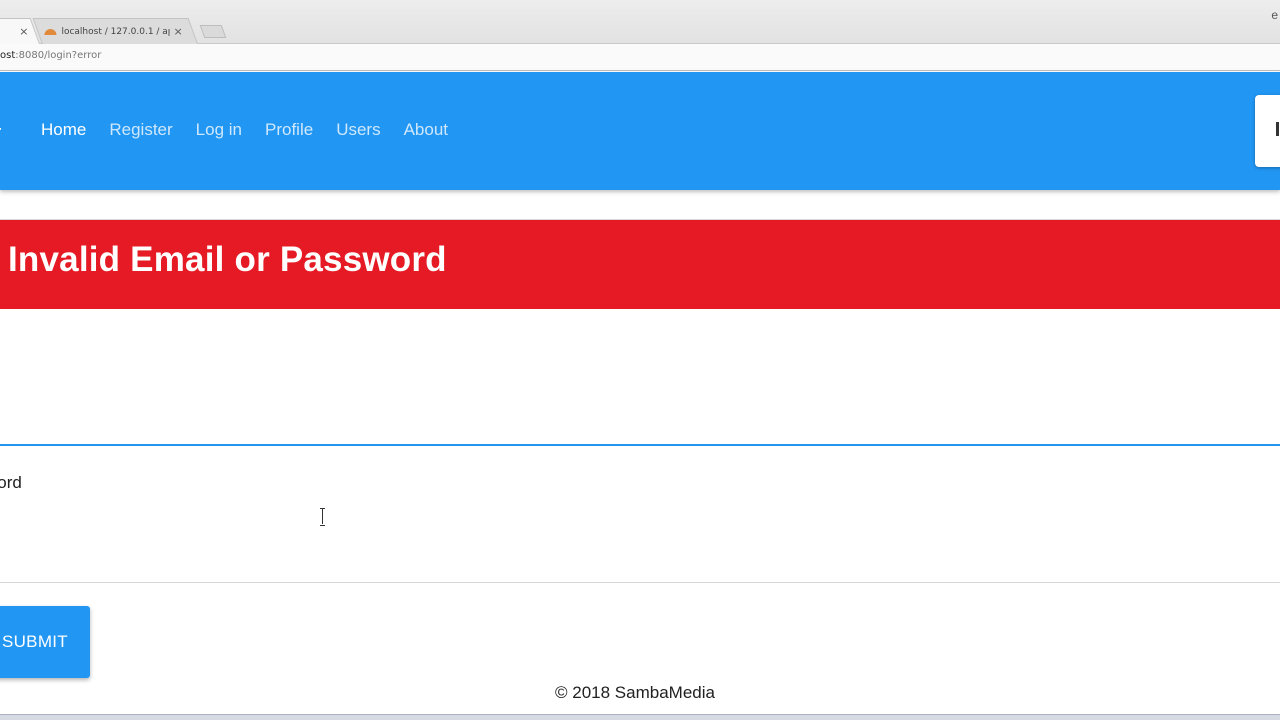 The image size is (1280, 720). What do you see at coordinates (289, 130) in the screenshot?
I see `nav-link-profile: Profile` at bounding box center [289, 130].